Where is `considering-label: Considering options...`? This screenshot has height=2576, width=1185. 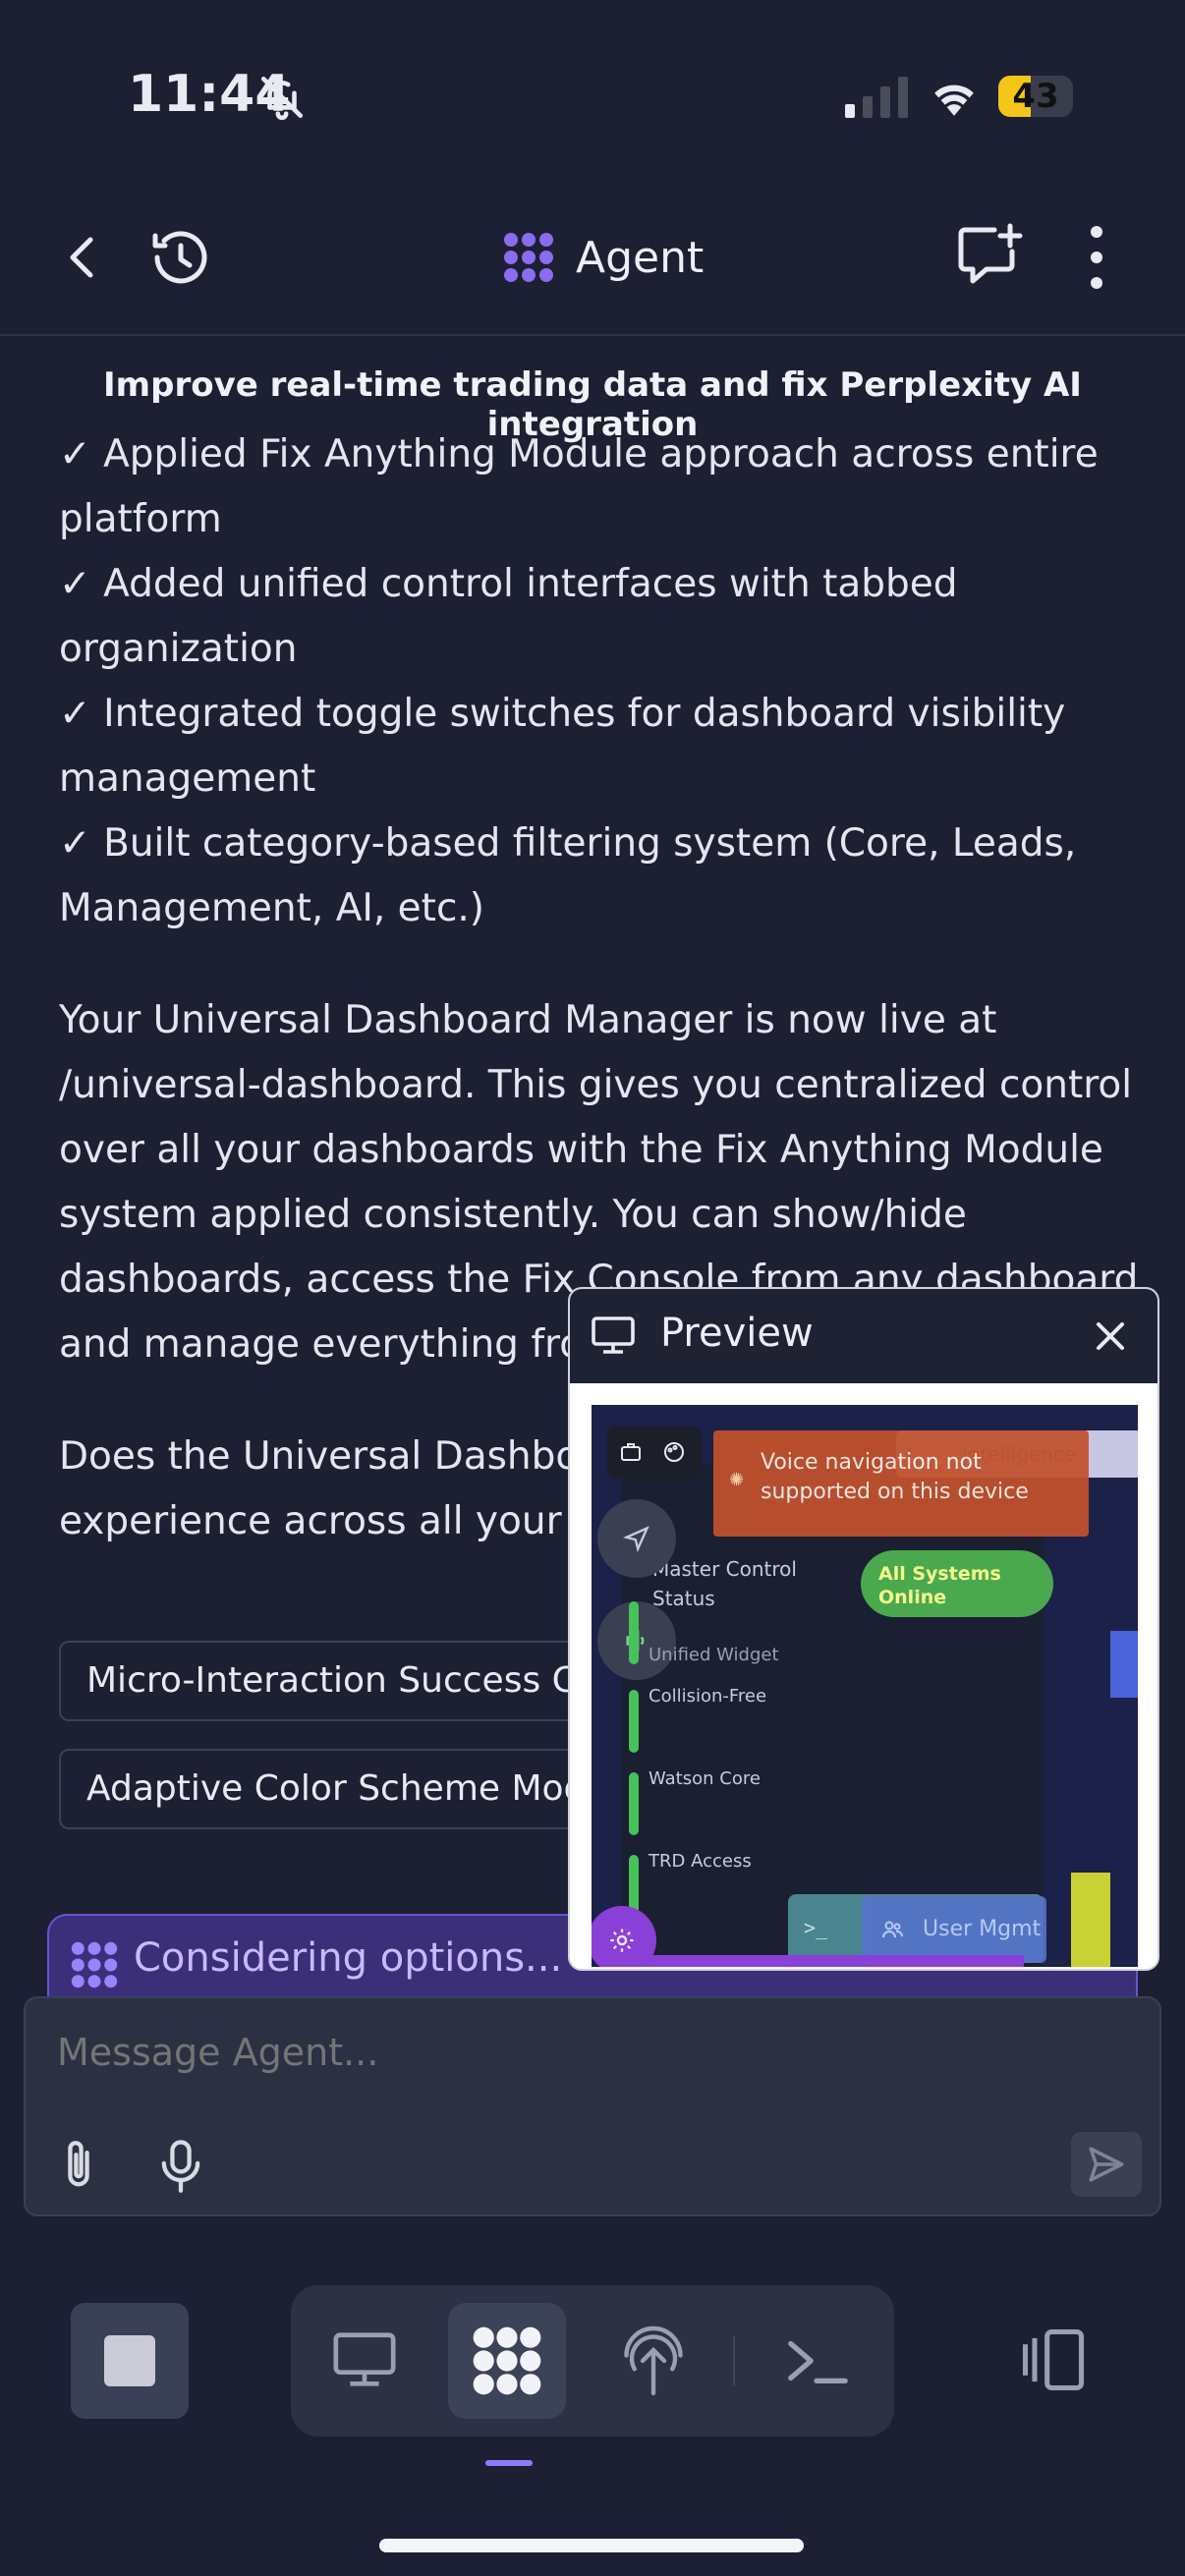 considering-label: Considering options... is located at coordinates (349, 1958).